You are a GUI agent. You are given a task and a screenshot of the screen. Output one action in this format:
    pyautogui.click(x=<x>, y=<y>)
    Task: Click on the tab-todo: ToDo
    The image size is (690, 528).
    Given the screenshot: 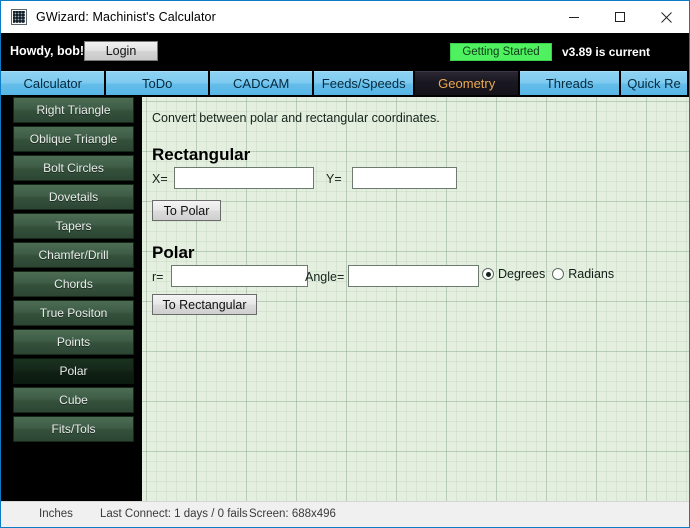 What is the action you would take?
    pyautogui.click(x=157, y=83)
    